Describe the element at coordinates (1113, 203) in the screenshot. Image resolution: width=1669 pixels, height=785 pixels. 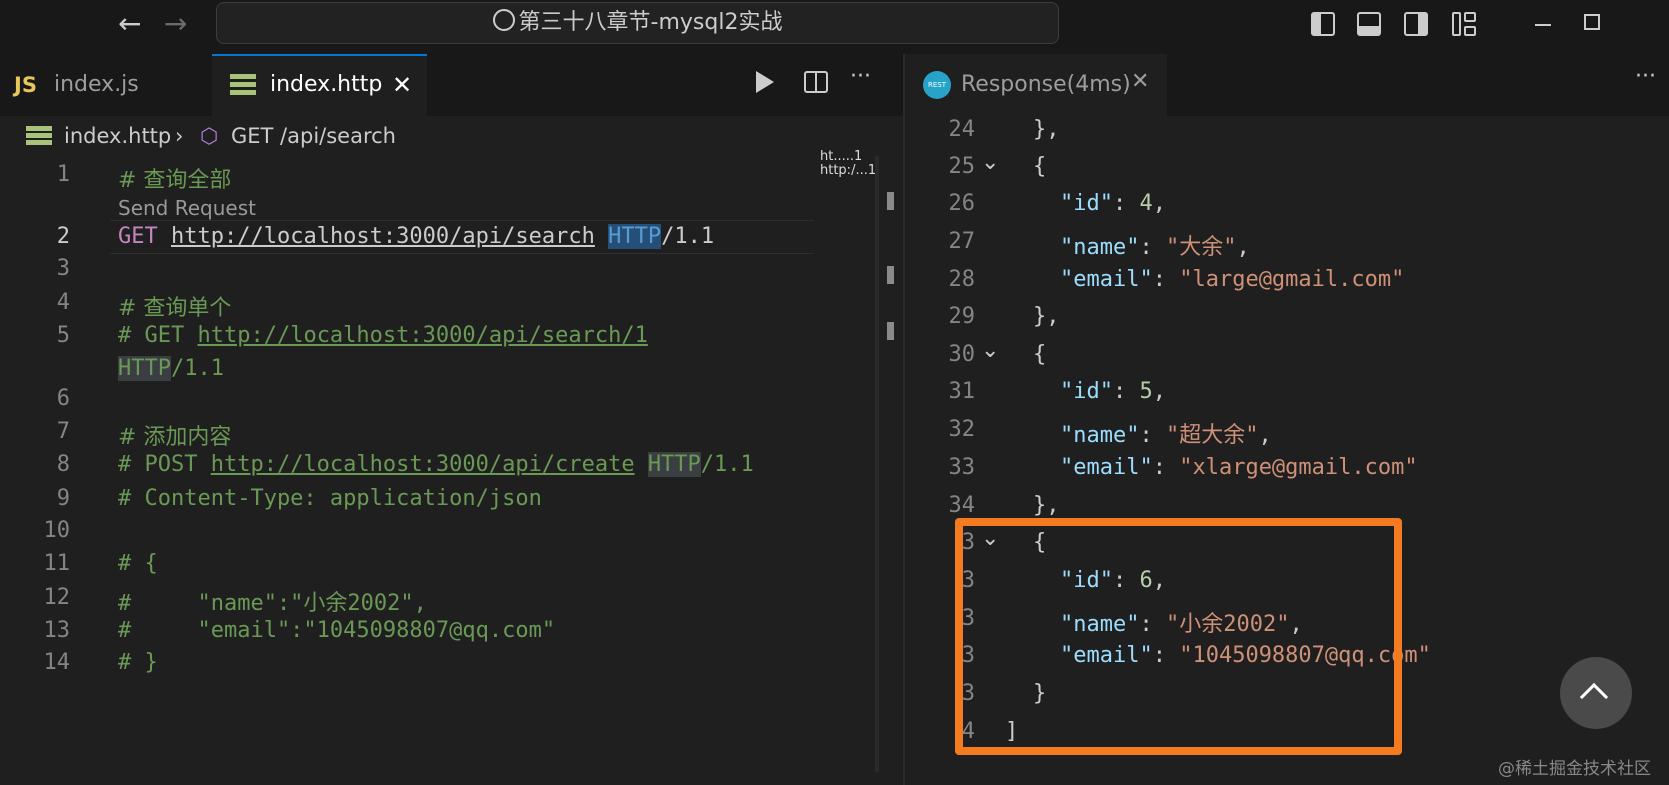
I see `json-line: "id": 4,` at that location.